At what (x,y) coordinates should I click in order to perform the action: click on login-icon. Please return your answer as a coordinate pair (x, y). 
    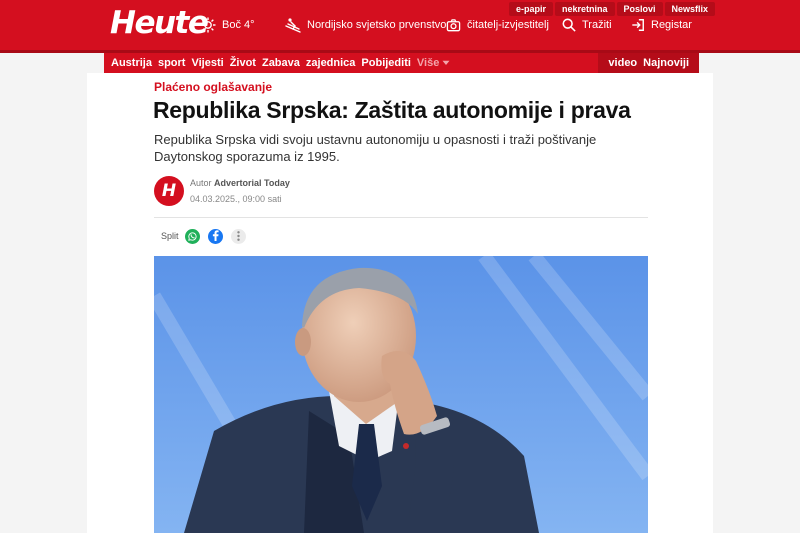
    Looking at the image, I should click on (638, 25).